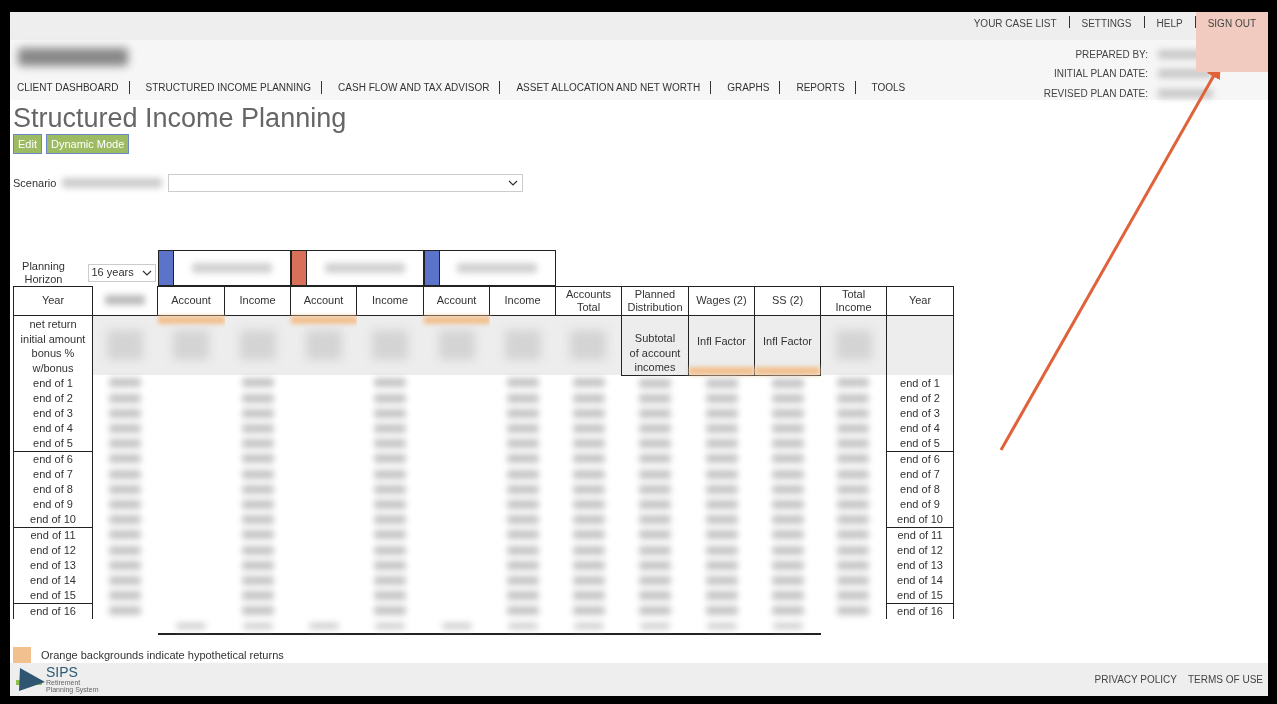 Image resolution: width=1277 pixels, height=704 pixels. What do you see at coordinates (43, 272) in the screenshot?
I see `planning-horizon-label: Planning Horizon` at bounding box center [43, 272].